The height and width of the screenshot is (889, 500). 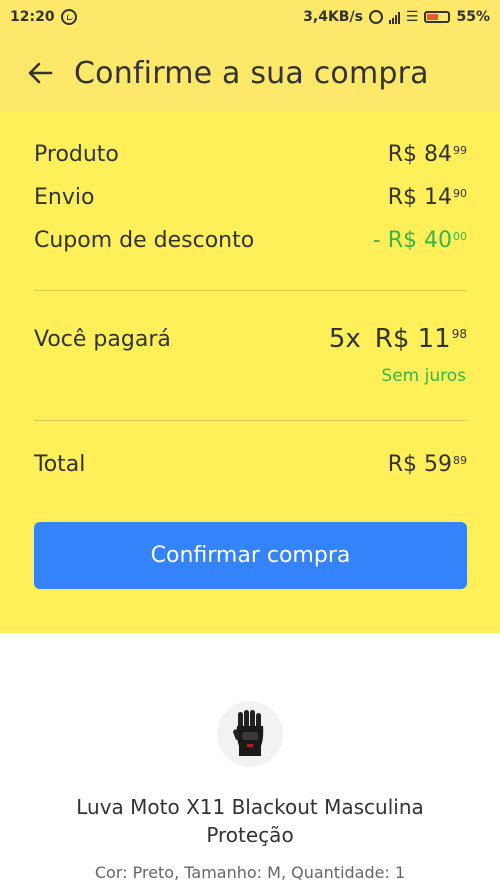 What do you see at coordinates (423, 376) in the screenshot?
I see `interest-free-note: Sem juros` at bounding box center [423, 376].